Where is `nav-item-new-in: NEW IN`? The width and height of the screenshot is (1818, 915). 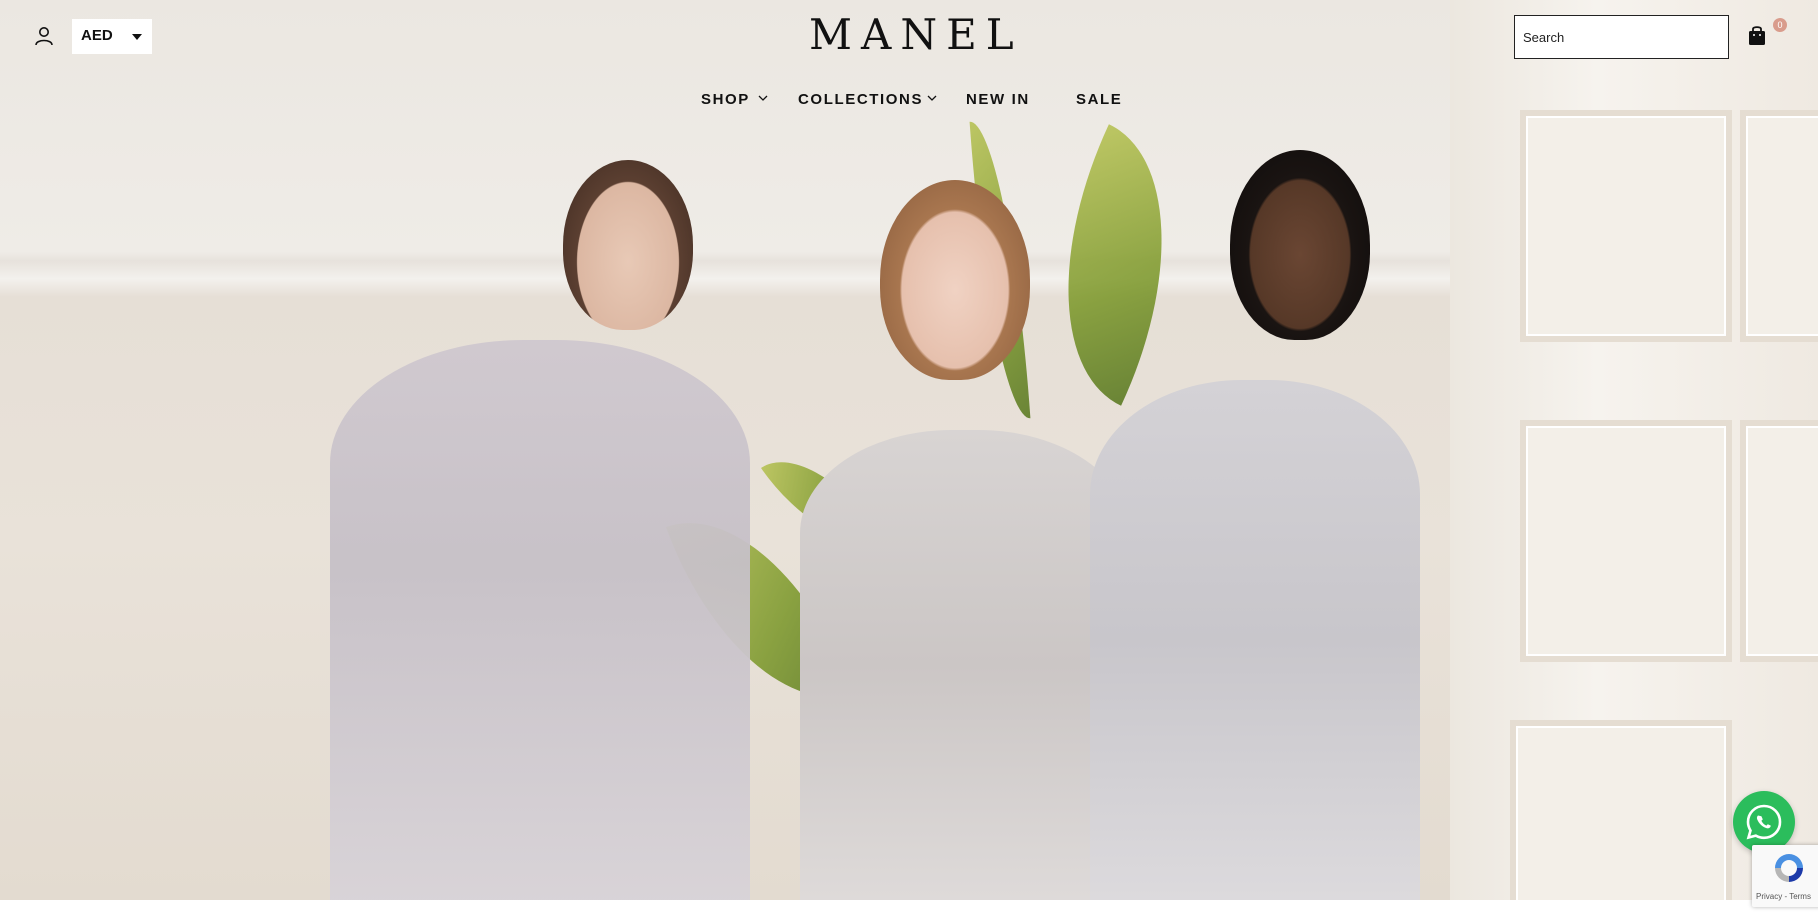
nav-item-new-in: NEW IN is located at coordinates (998, 99).